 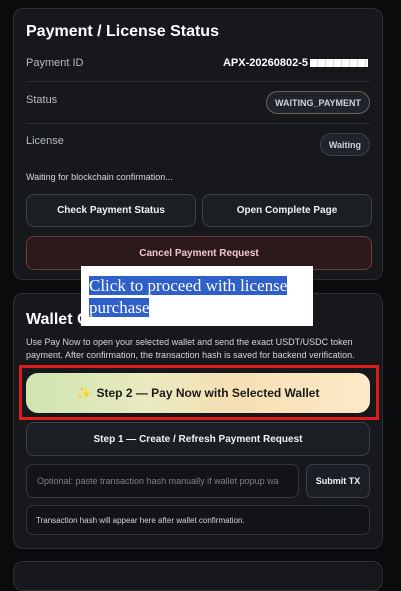 I want to click on license-badge: Waiting, so click(x=344, y=144).